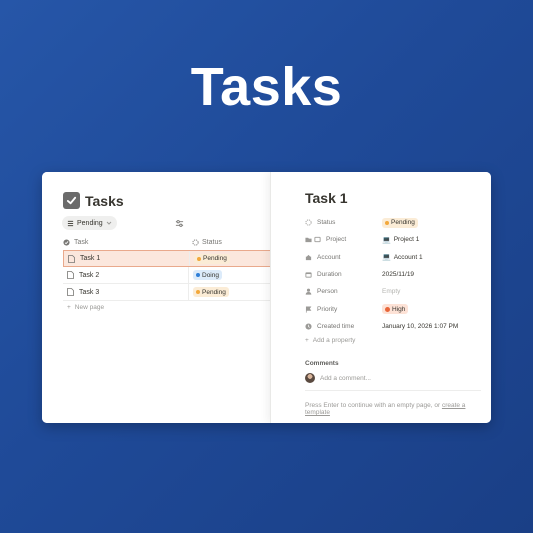 The image size is (533, 533). Describe the element at coordinates (71, 200) in the screenshot. I see `checkbox-icon` at that location.